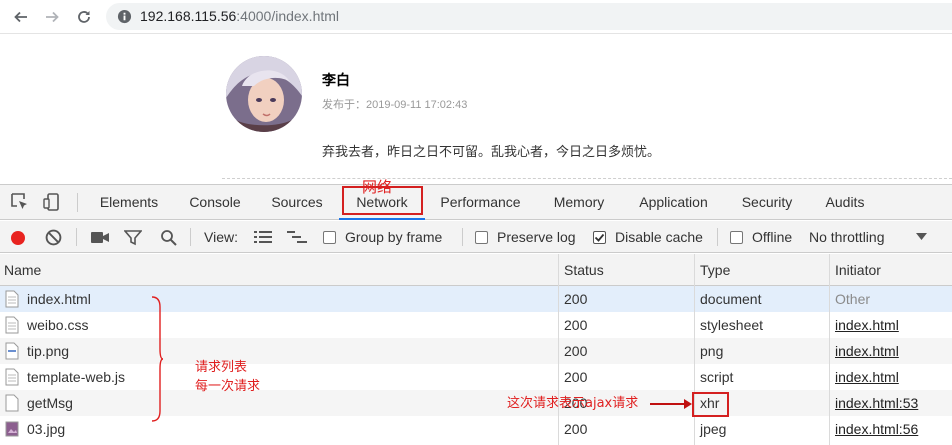  I want to click on request-type: script, so click(717, 377).